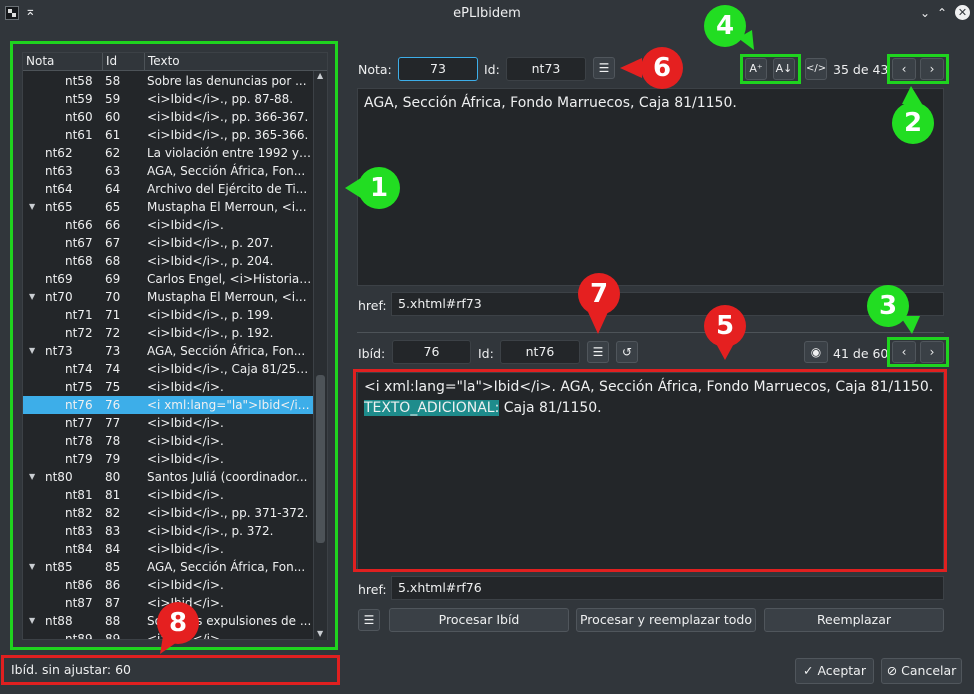 This screenshot has height=694, width=974. Describe the element at coordinates (913, 123) in the screenshot. I see `annotation-badge-2: 2` at that location.